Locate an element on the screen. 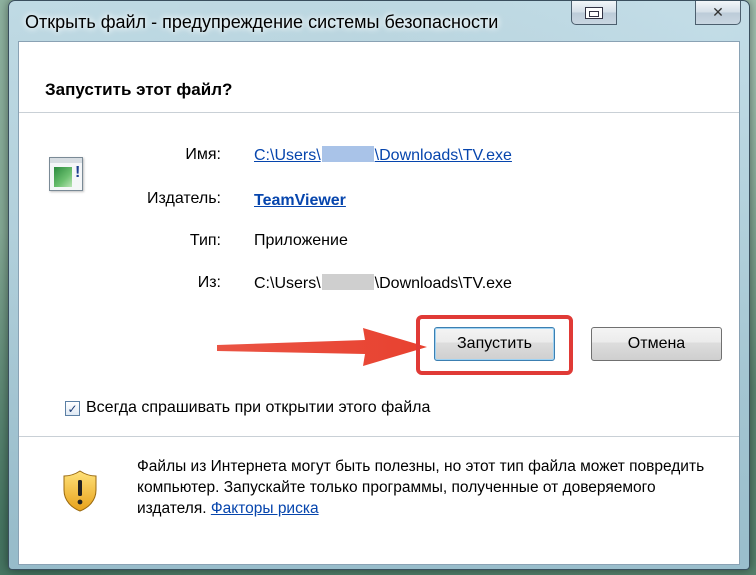 This screenshot has height=575, width=756. restore-icon is located at coordinates (594, 12).